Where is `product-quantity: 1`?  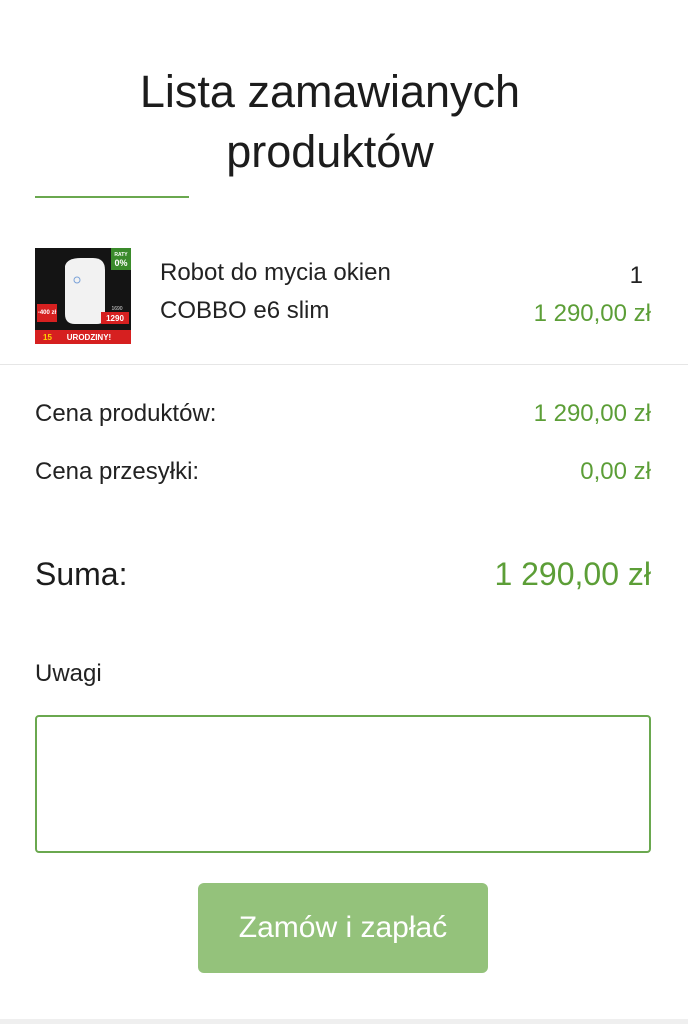 product-quantity: 1 is located at coordinates (636, 275).